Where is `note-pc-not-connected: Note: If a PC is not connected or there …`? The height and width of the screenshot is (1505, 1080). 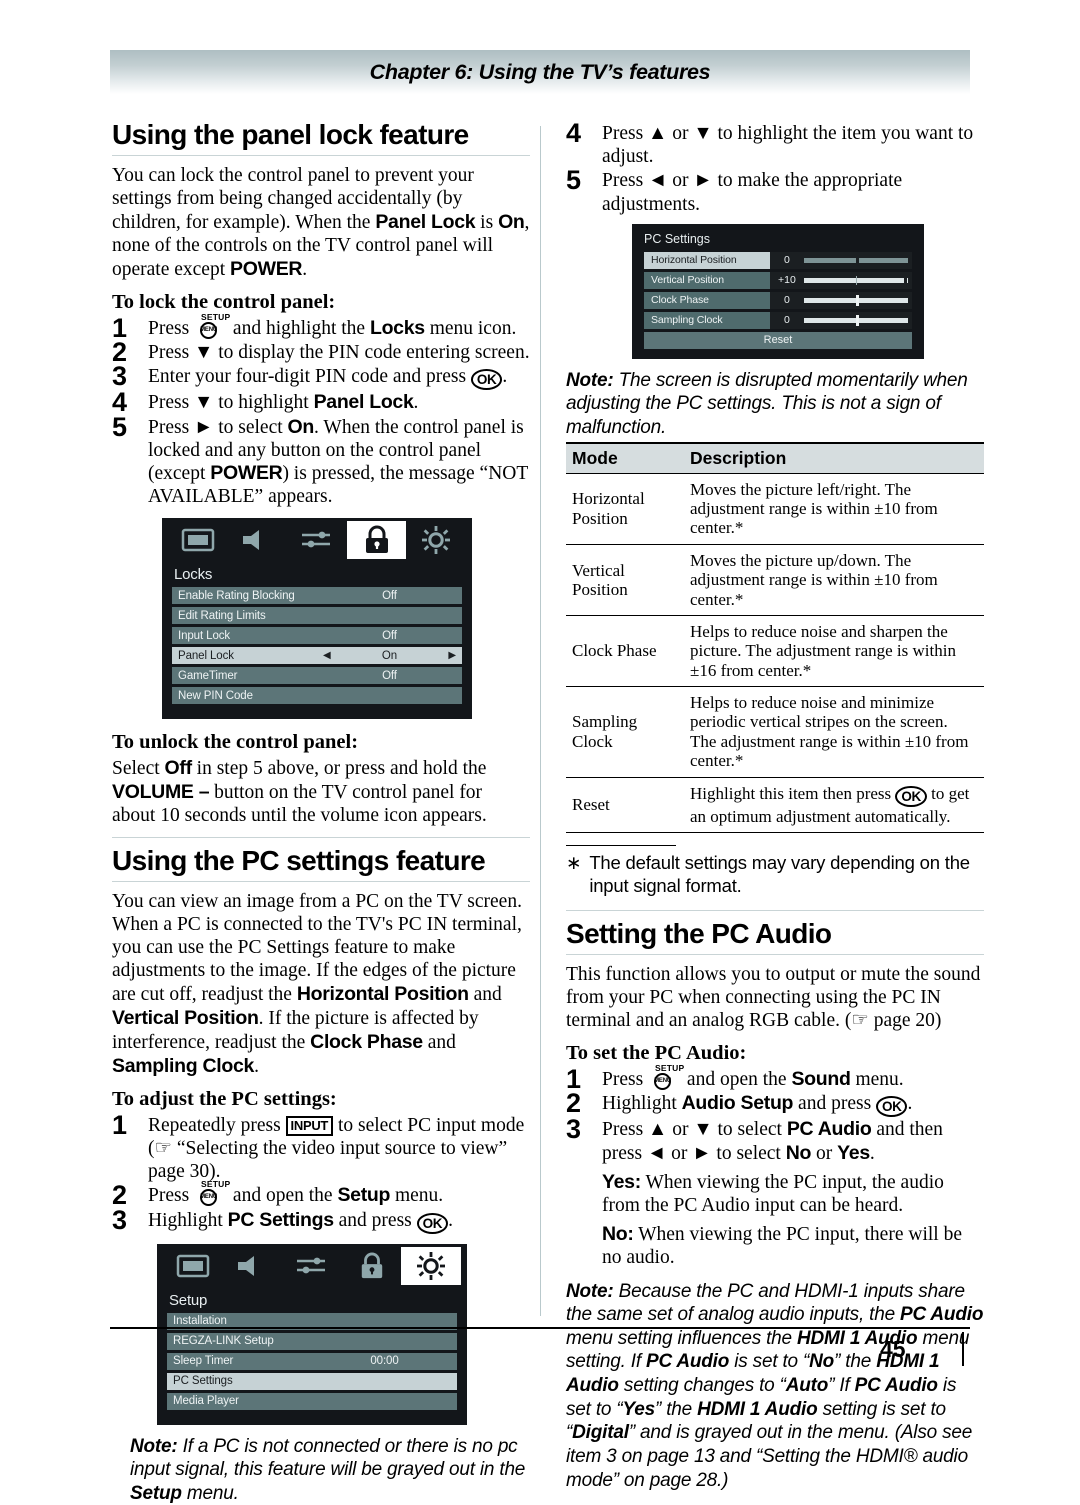
note-pc-not-connected: Note: If a PC is not connected or there … is located at coordinates (328, 1469).